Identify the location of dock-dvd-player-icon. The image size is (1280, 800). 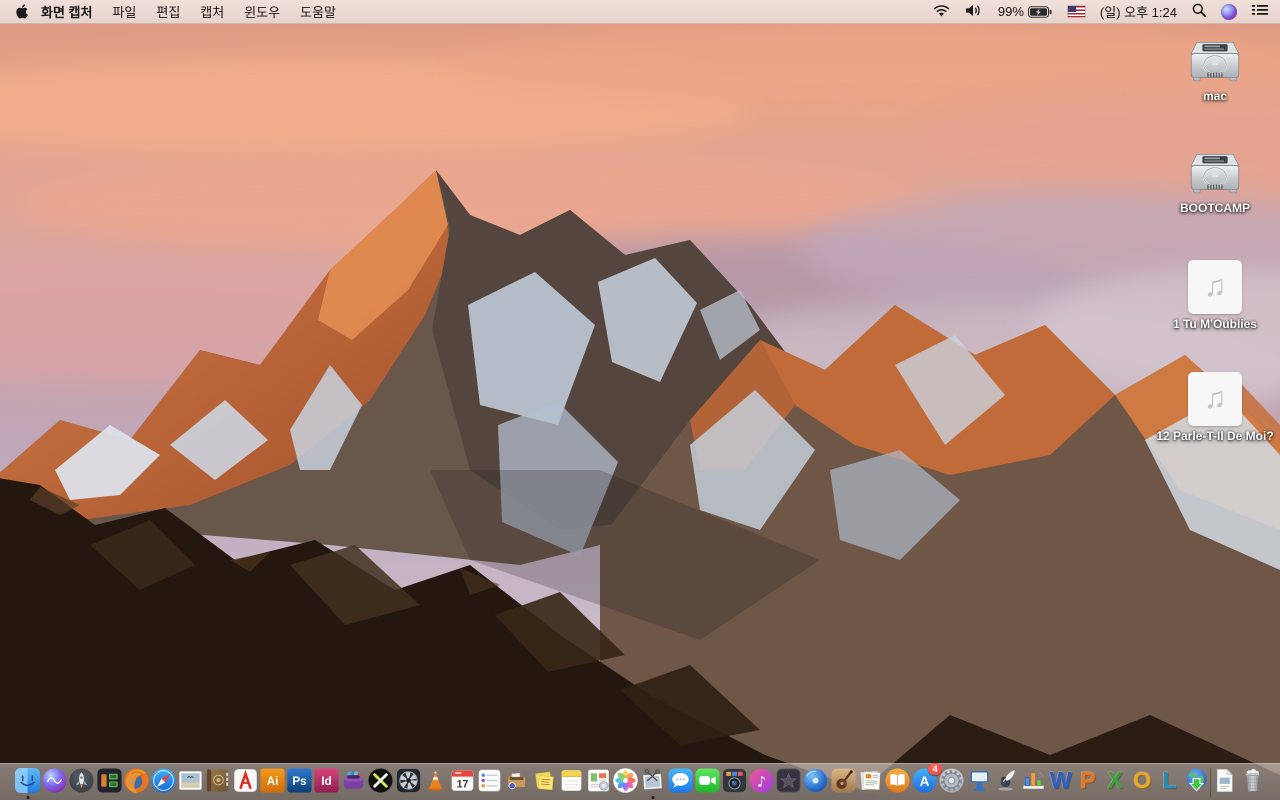
(815, 780).